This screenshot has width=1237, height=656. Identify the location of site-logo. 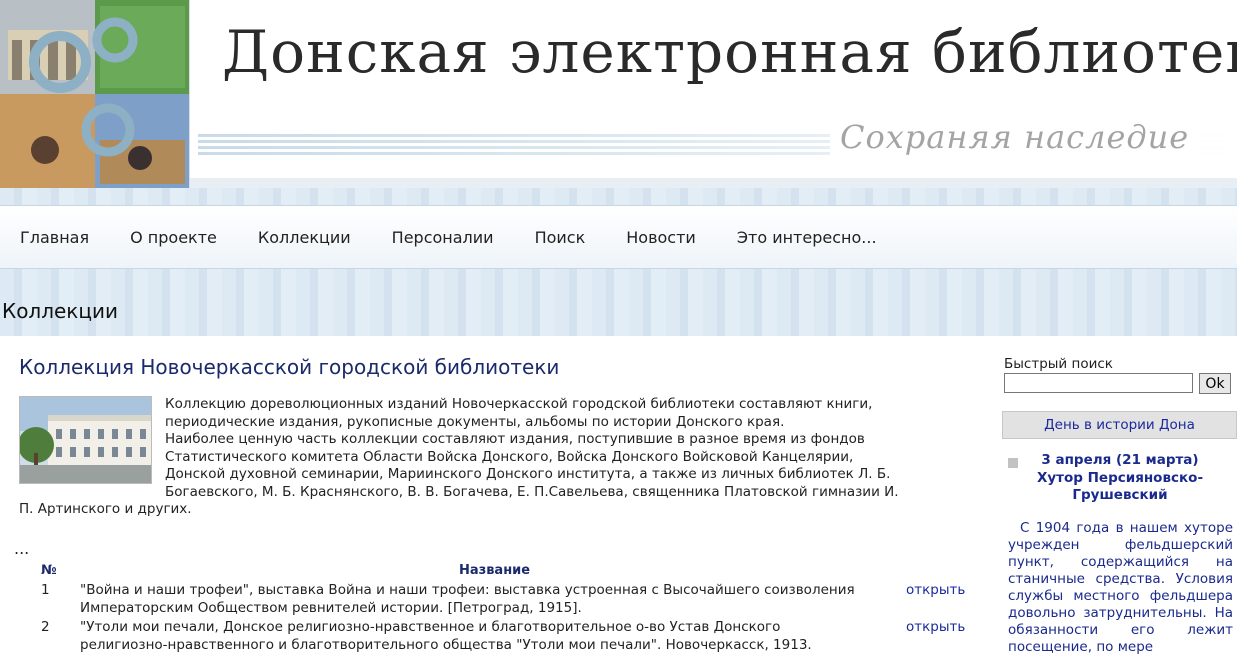
(95, 94).